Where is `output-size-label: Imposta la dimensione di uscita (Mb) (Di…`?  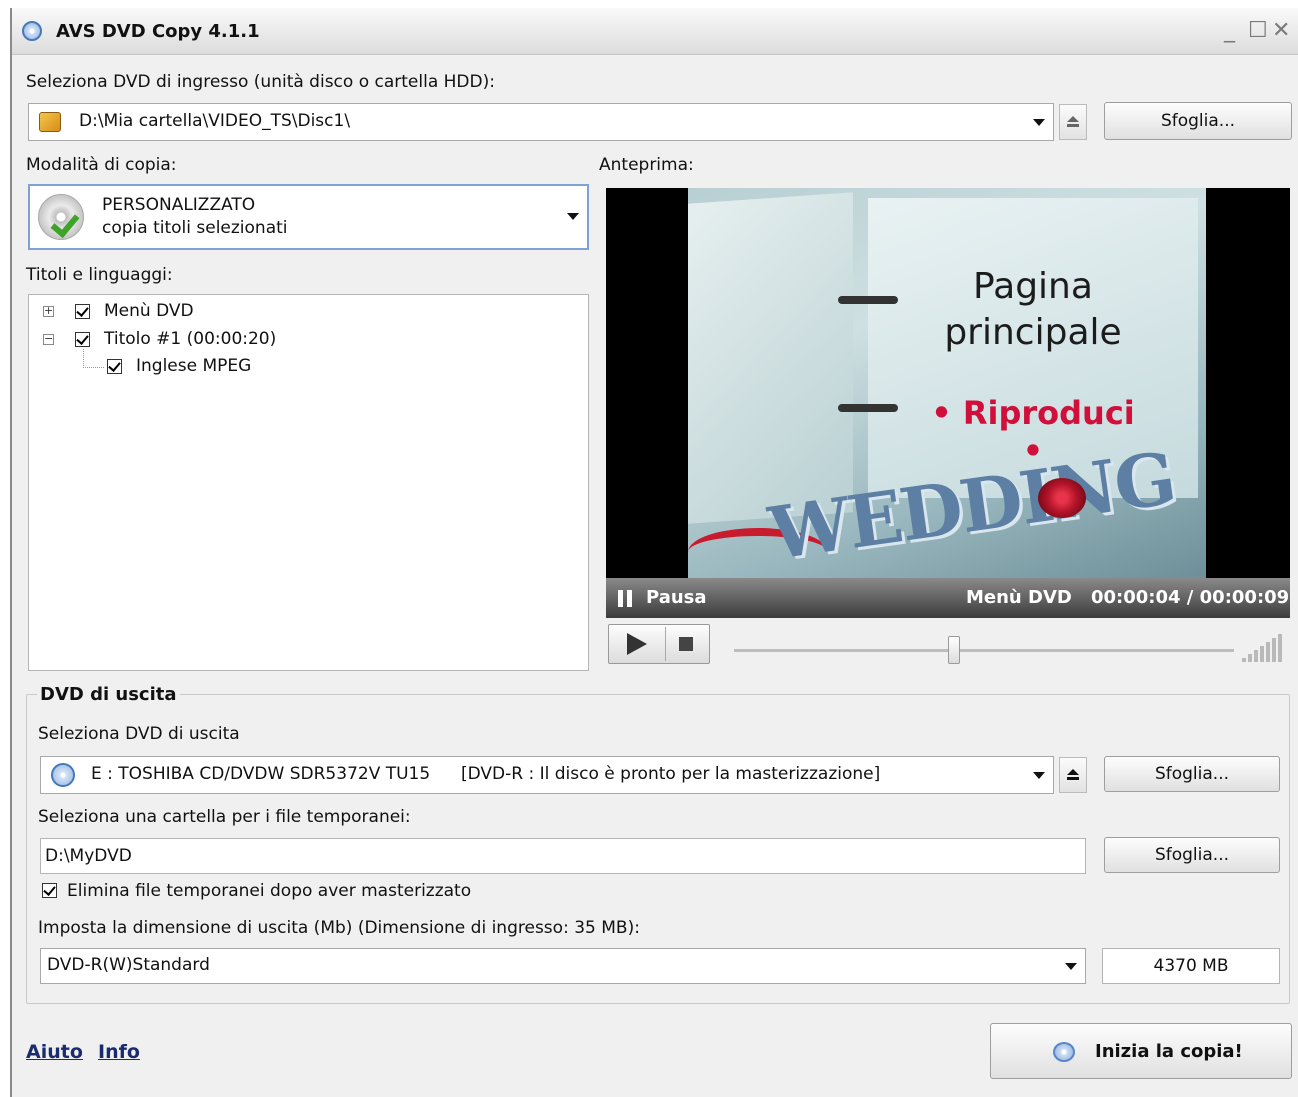 output-size-label: Imposta la dimensione di uscita (Mb) (Di… is located at coordinates (339, 928).